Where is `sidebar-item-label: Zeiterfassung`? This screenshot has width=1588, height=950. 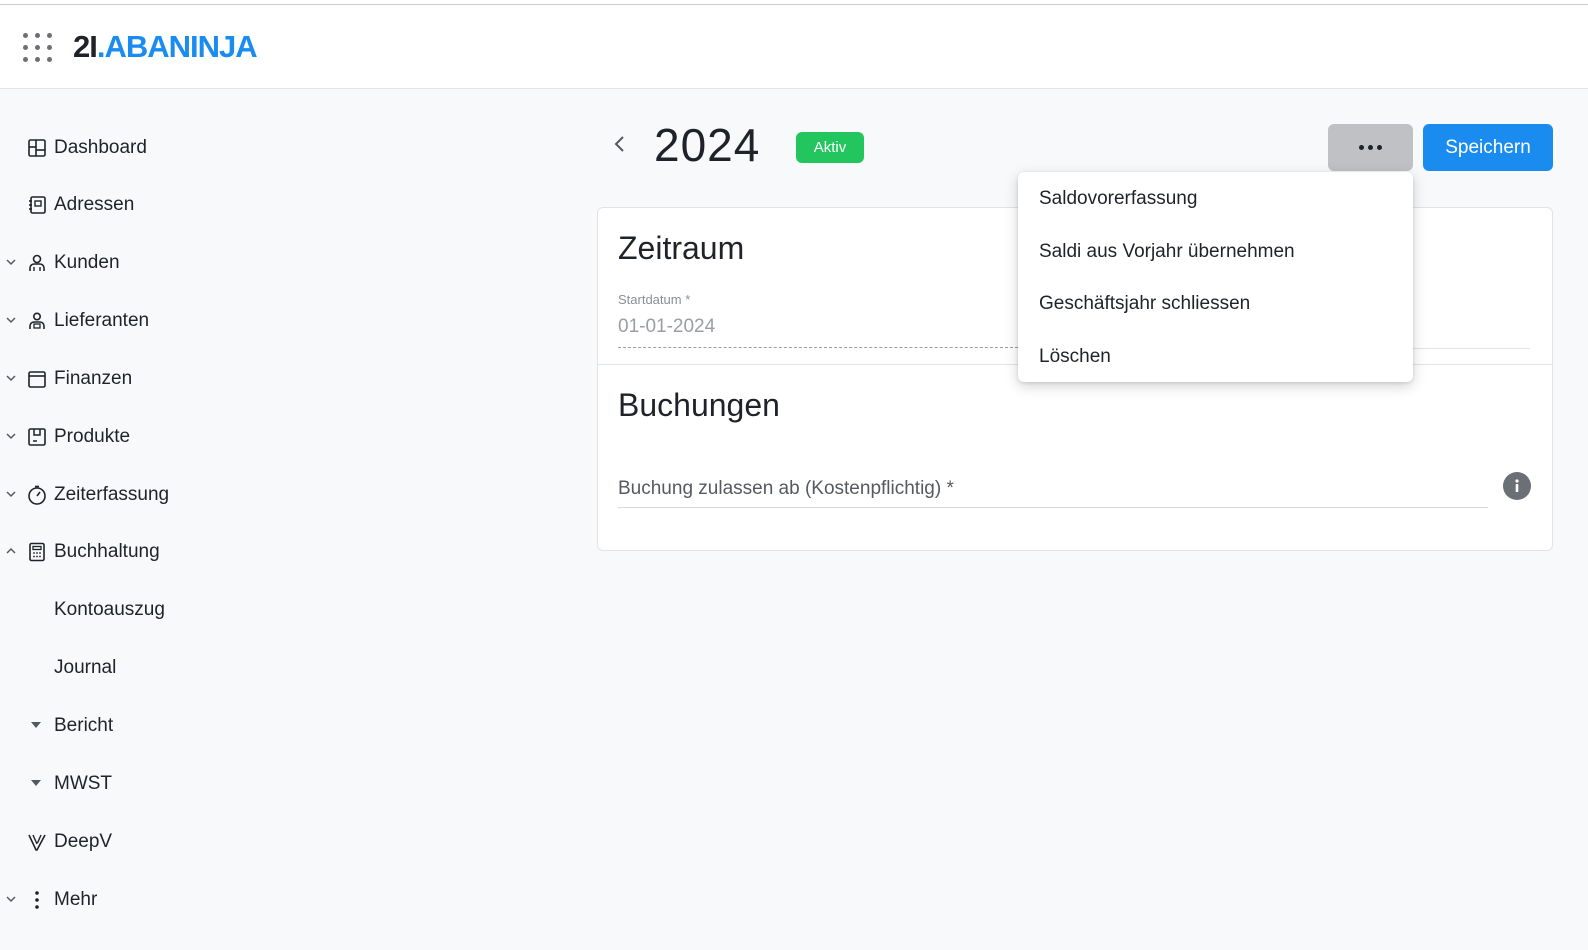 sidebar-item-label: Zeiterfassung is located at coordinates (112, 494).